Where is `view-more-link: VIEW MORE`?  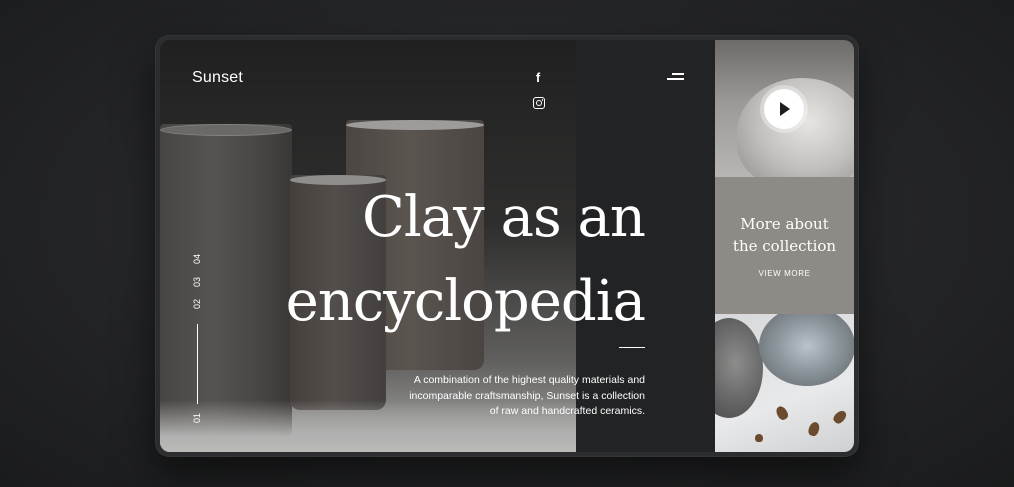 view-more-link: VIEW MORE is located at coordinates (784, 273).